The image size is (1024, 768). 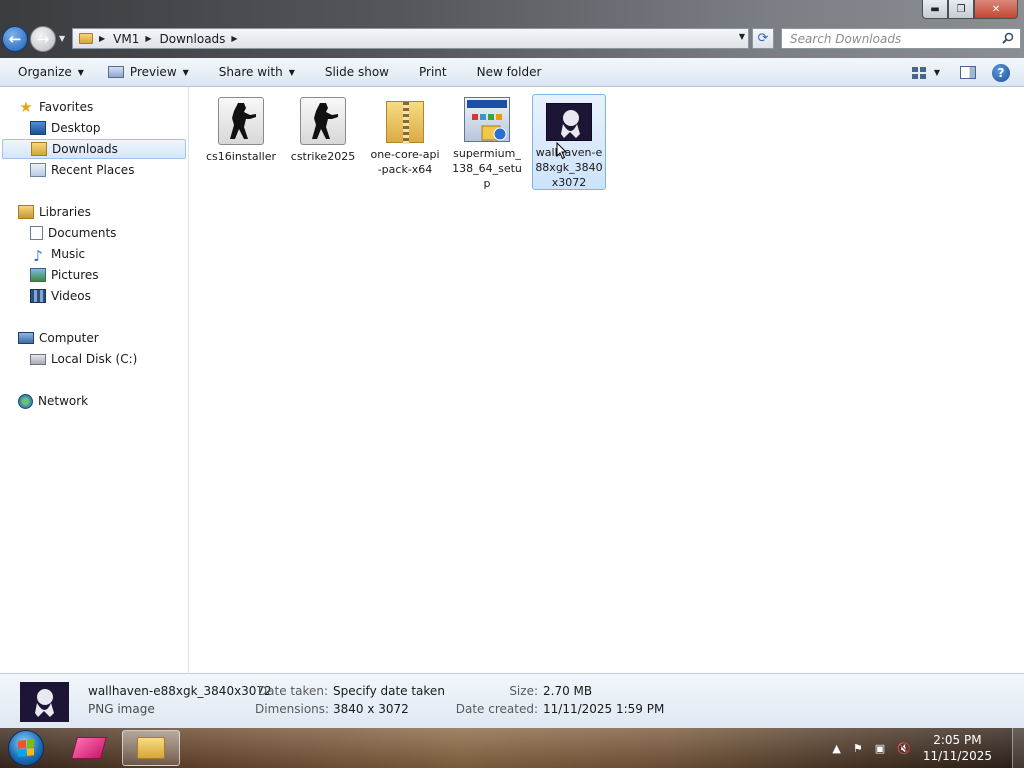 I want to click on preview-button: Preview ▼, so click(x=148, y=72).